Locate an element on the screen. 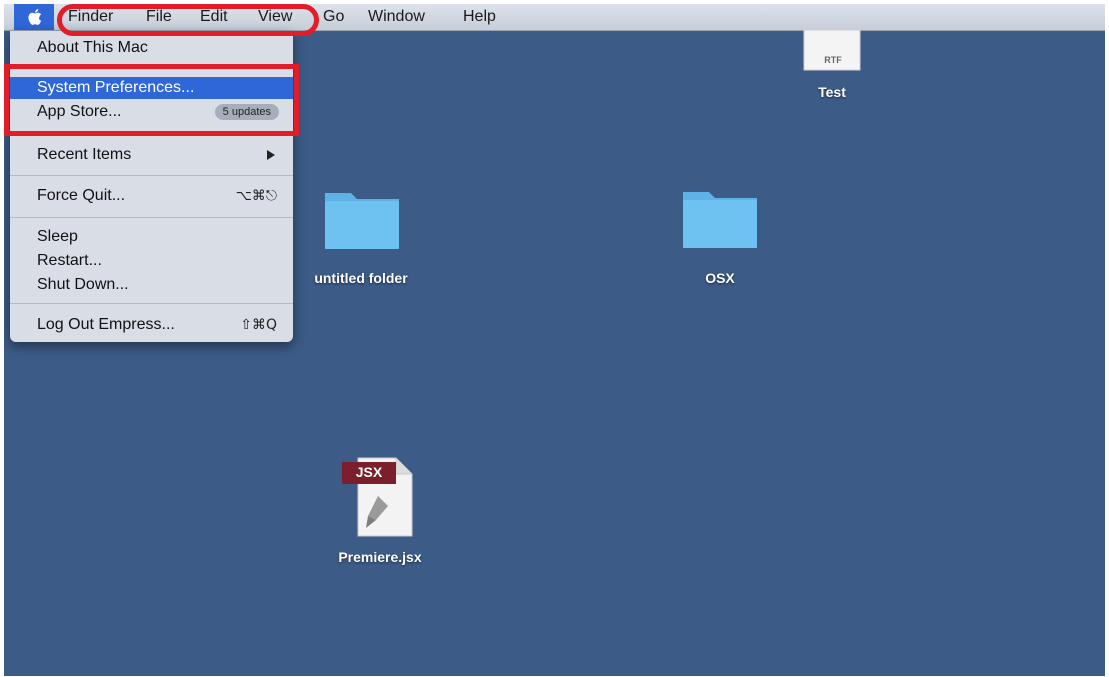 The image size is (1109, 677). menu-help: Help is located at coordinates (479, 17).